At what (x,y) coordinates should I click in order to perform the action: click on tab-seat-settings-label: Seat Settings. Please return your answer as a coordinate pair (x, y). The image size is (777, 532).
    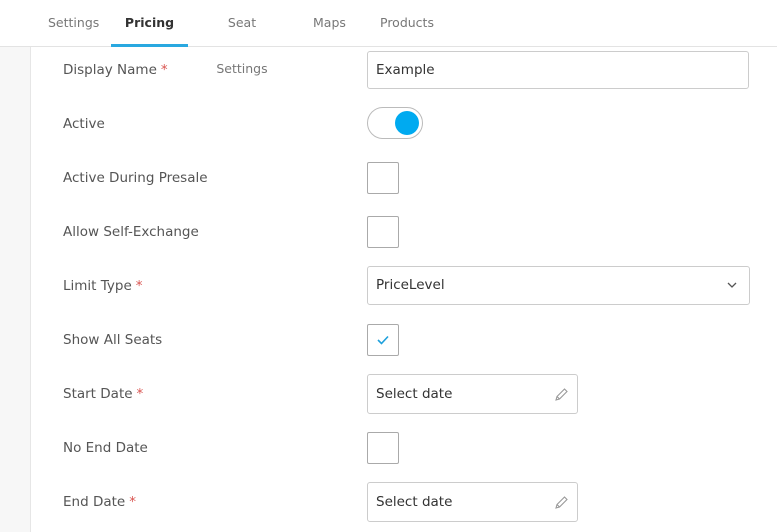
    Looking at the image, I should click on (242, 45).